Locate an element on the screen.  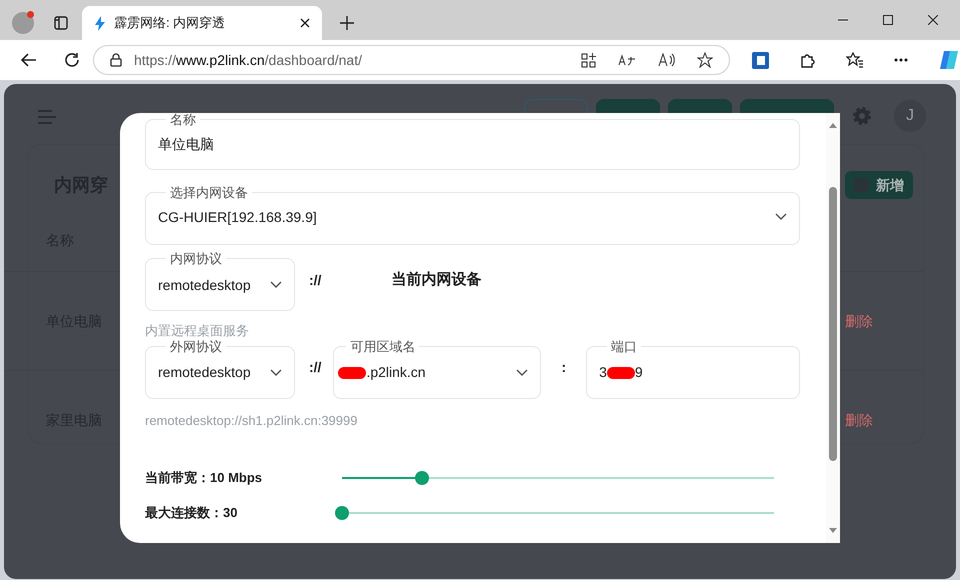
target-text: 当前内网设备 is located at coordinates (436, 280).